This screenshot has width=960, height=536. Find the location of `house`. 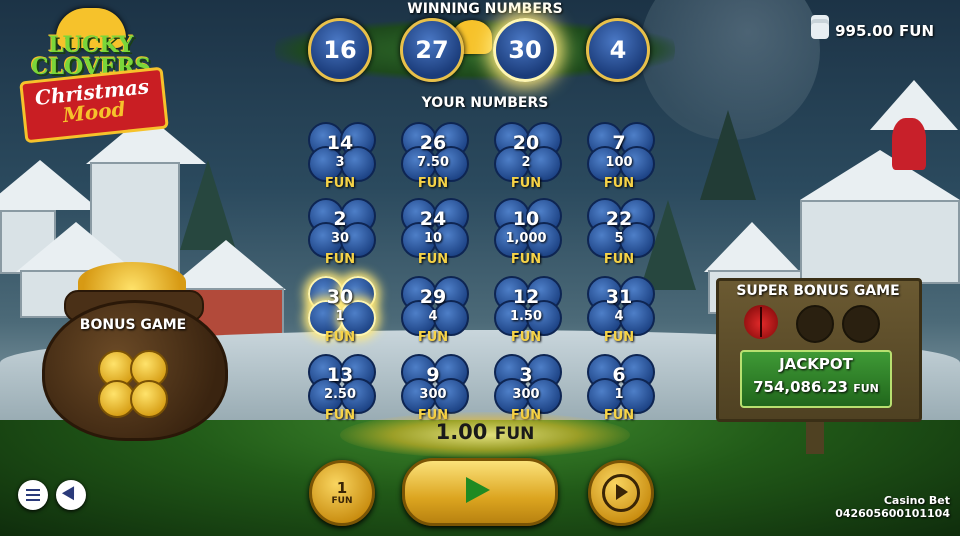

house is located at coordinates (880, 242).